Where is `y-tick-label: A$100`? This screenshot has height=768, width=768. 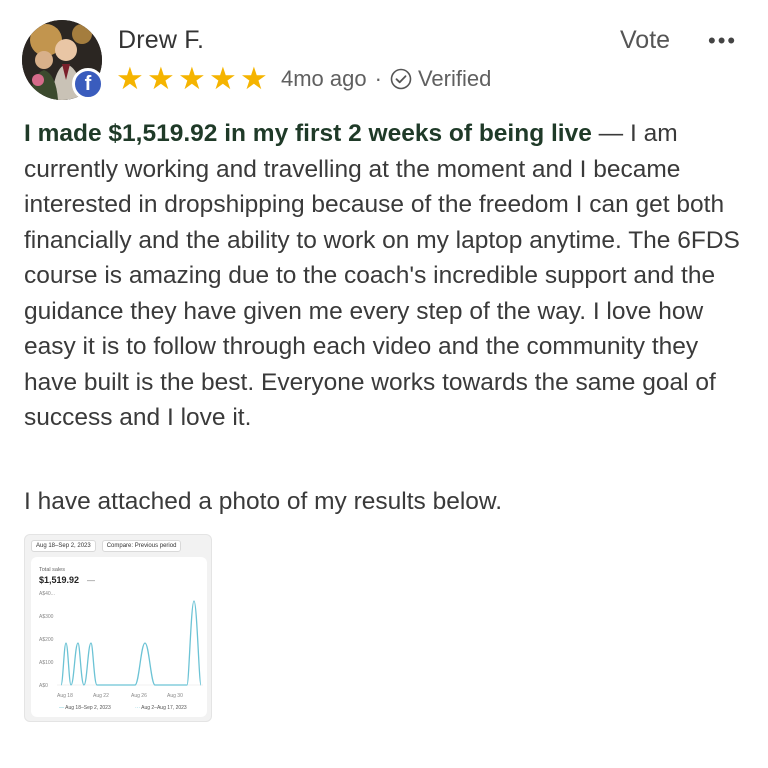 y-tick-label: A$100 is located at coordinates (46, 663).